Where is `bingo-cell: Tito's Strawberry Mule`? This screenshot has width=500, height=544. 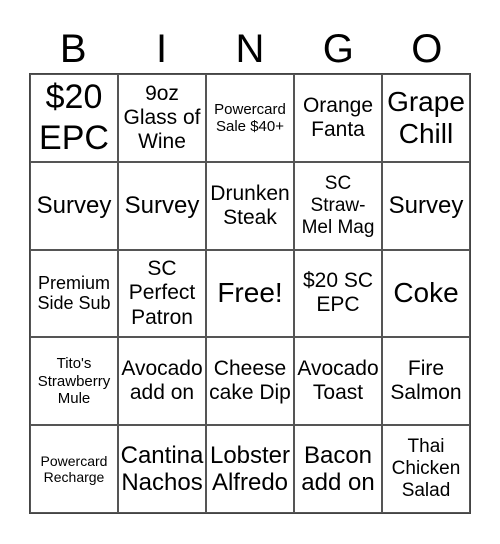
bingo-cell: Tito's Strawberry Mule is located at coordinates (74, 381).